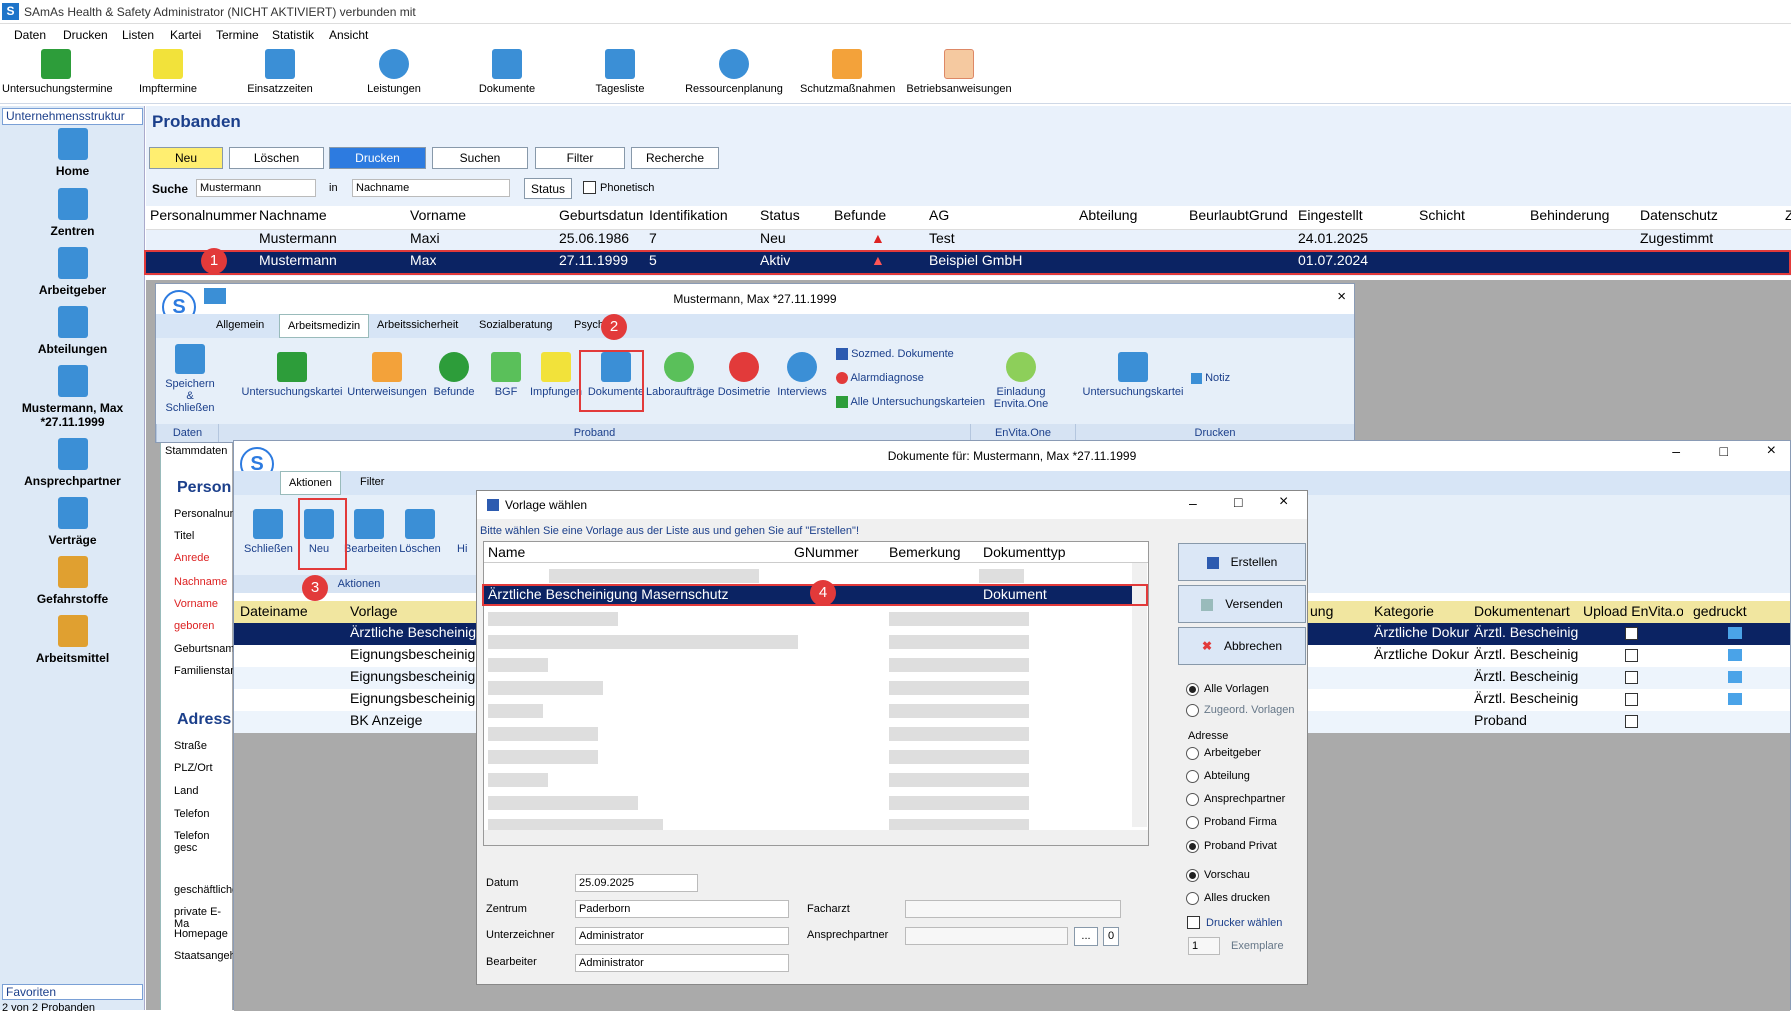 Image resolution: width=1791 pixels, height=1014 pixels. What do you see at coordinates (589, 187) in the screenshot?
I see `phonetisch-checkbox` at bounding box center [589, 187].